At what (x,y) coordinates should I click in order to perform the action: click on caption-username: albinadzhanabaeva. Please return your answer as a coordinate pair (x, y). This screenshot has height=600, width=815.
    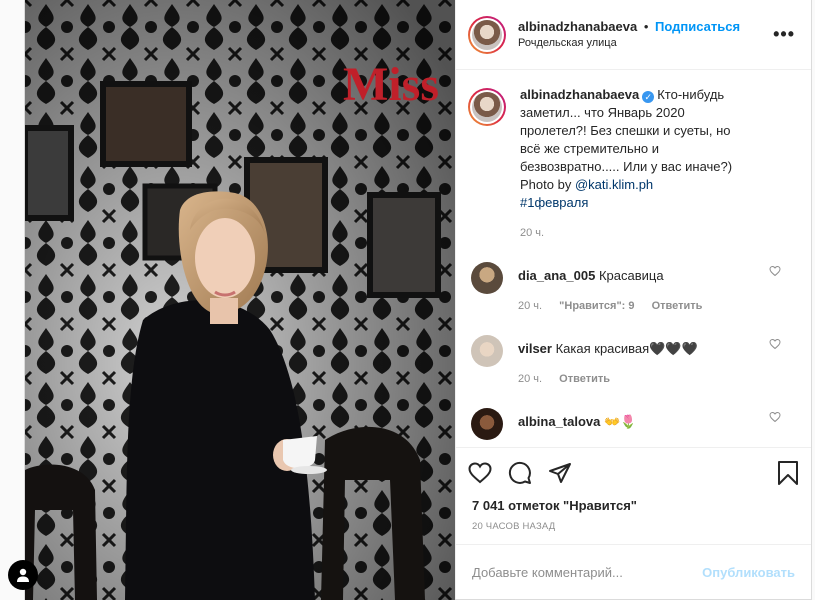
    Looking at the image, I should click on (579, 94).